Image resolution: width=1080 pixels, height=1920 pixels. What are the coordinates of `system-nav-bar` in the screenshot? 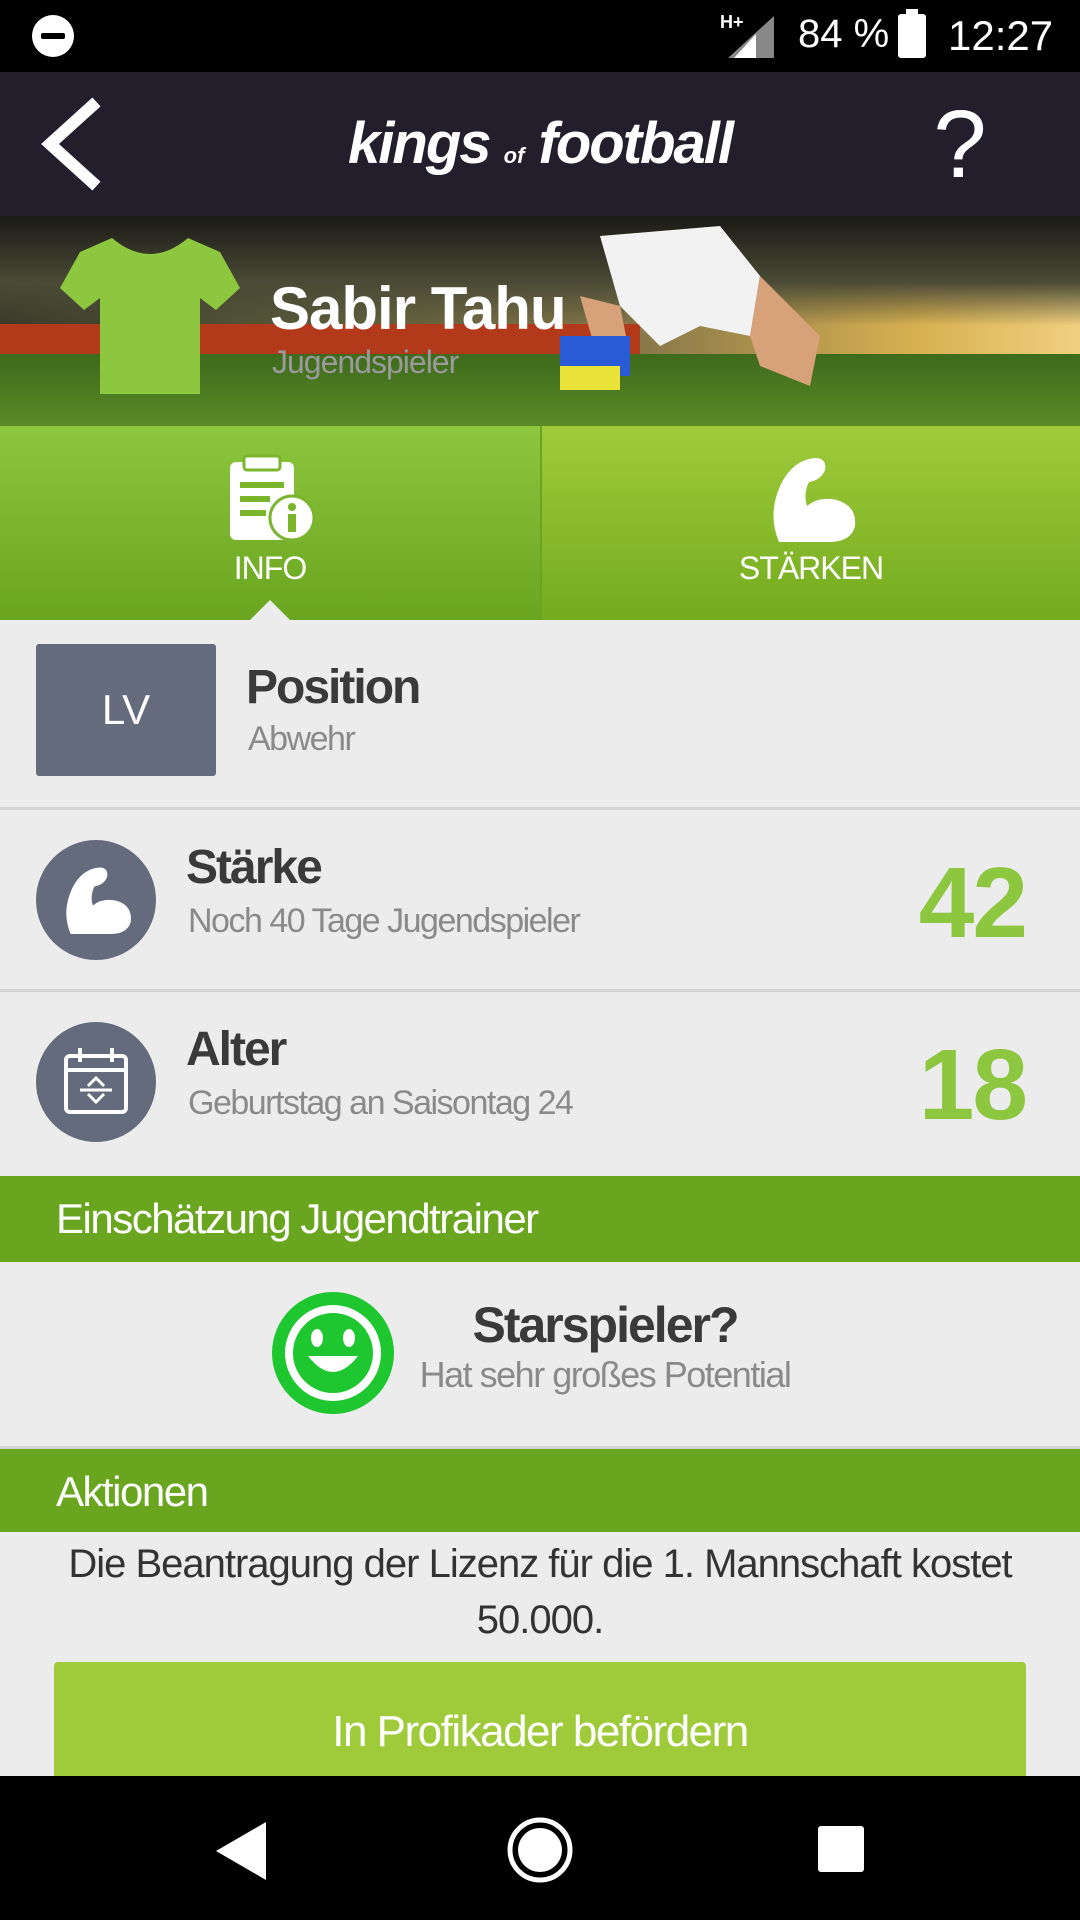 It's located at (540, 1848).